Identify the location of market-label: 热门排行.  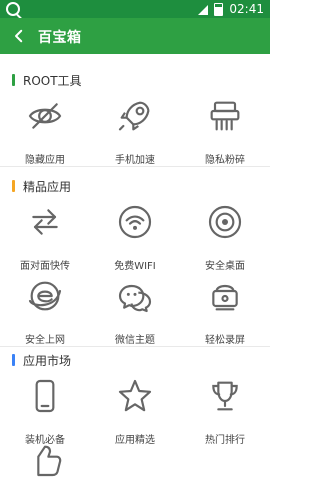
(225, 440).